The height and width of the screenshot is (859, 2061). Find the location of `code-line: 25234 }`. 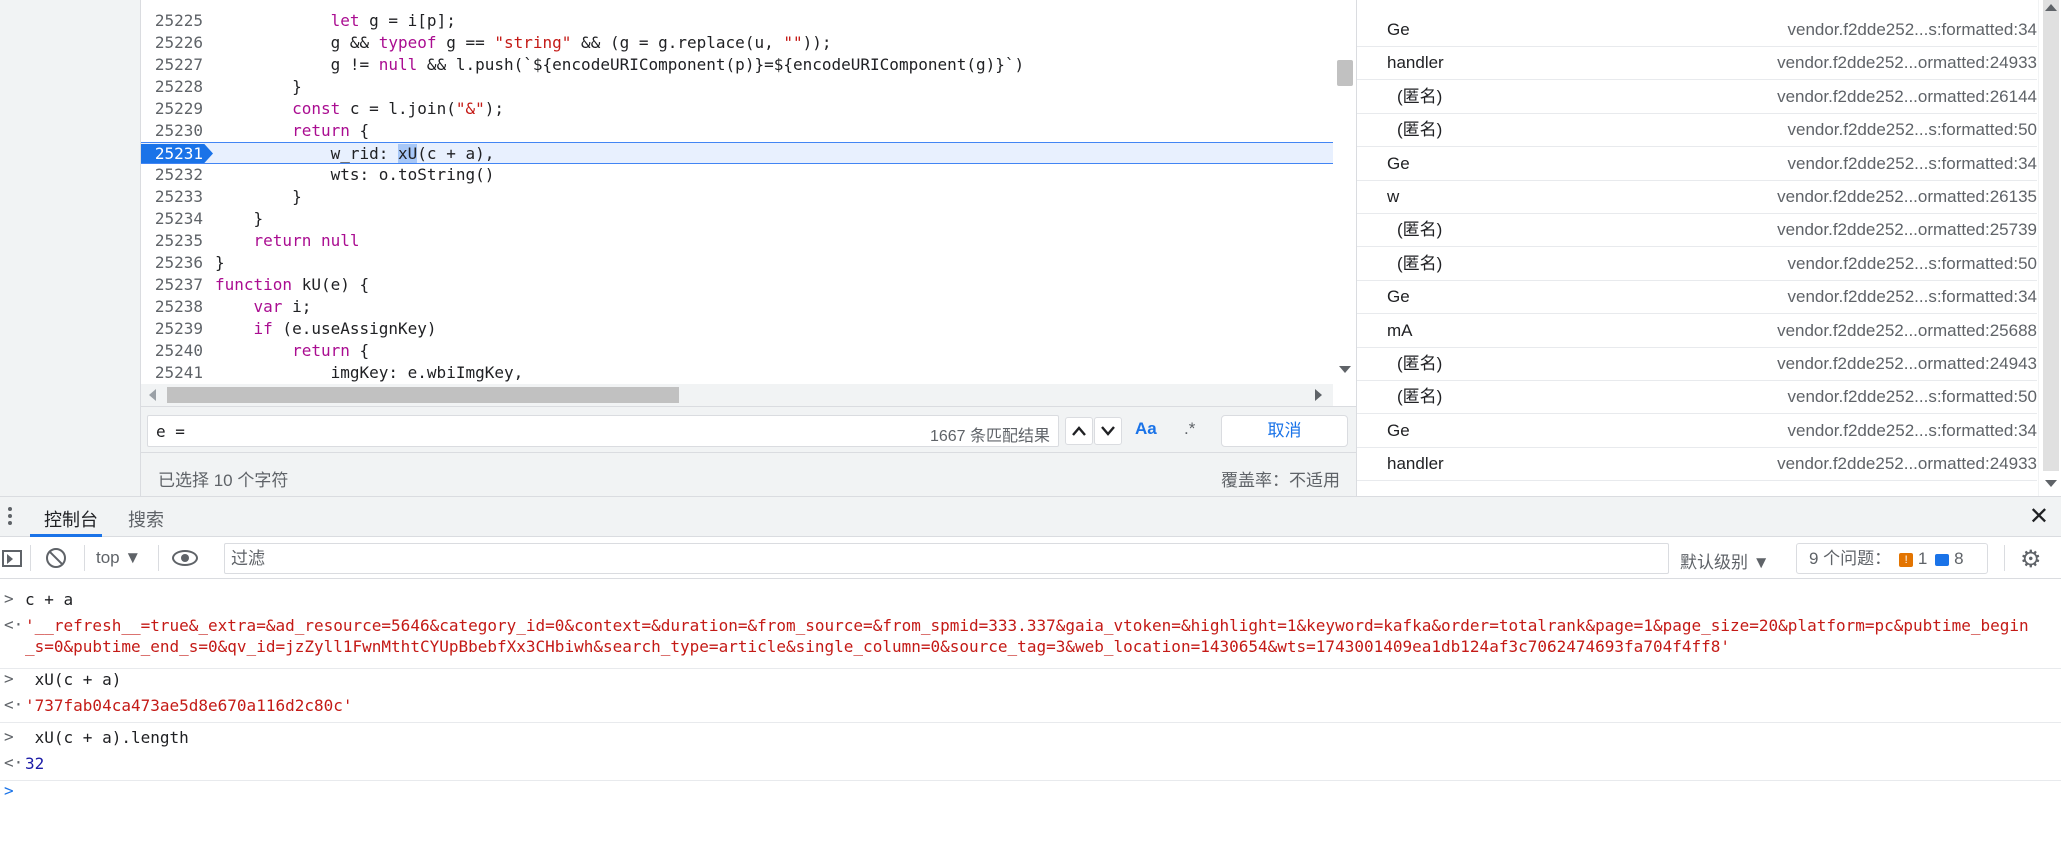

code-line: 25234 } is located at coordinates (737, 219).